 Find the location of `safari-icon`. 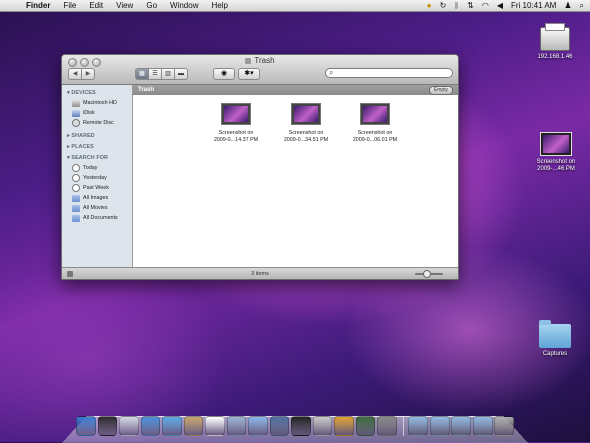

safari-icon is located at coordinates (150, 426).